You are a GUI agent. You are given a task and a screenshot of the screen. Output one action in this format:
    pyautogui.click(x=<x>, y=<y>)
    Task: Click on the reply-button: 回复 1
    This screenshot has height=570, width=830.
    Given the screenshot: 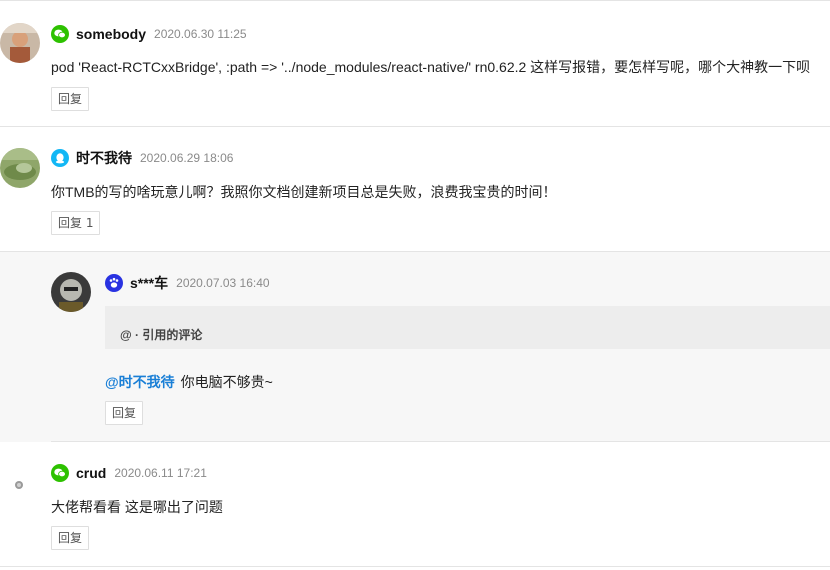 What is the action you would take?
    pyautogui.click(x=76, y=223)
    